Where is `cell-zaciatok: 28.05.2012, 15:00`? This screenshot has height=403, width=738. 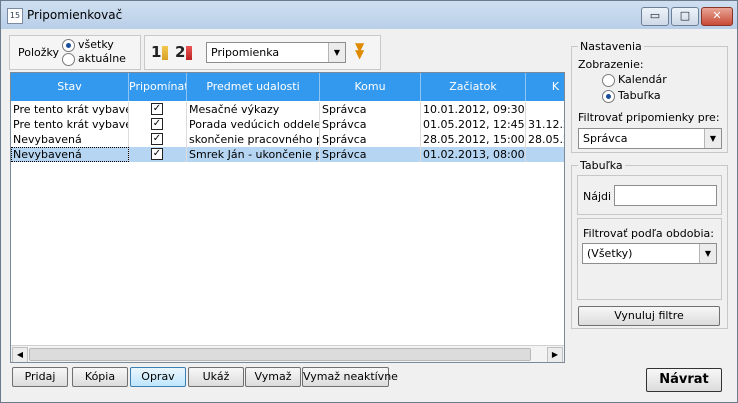 cell-zaciatok: 28.05.2012, 15:00 is located at coordinates (474, 139).